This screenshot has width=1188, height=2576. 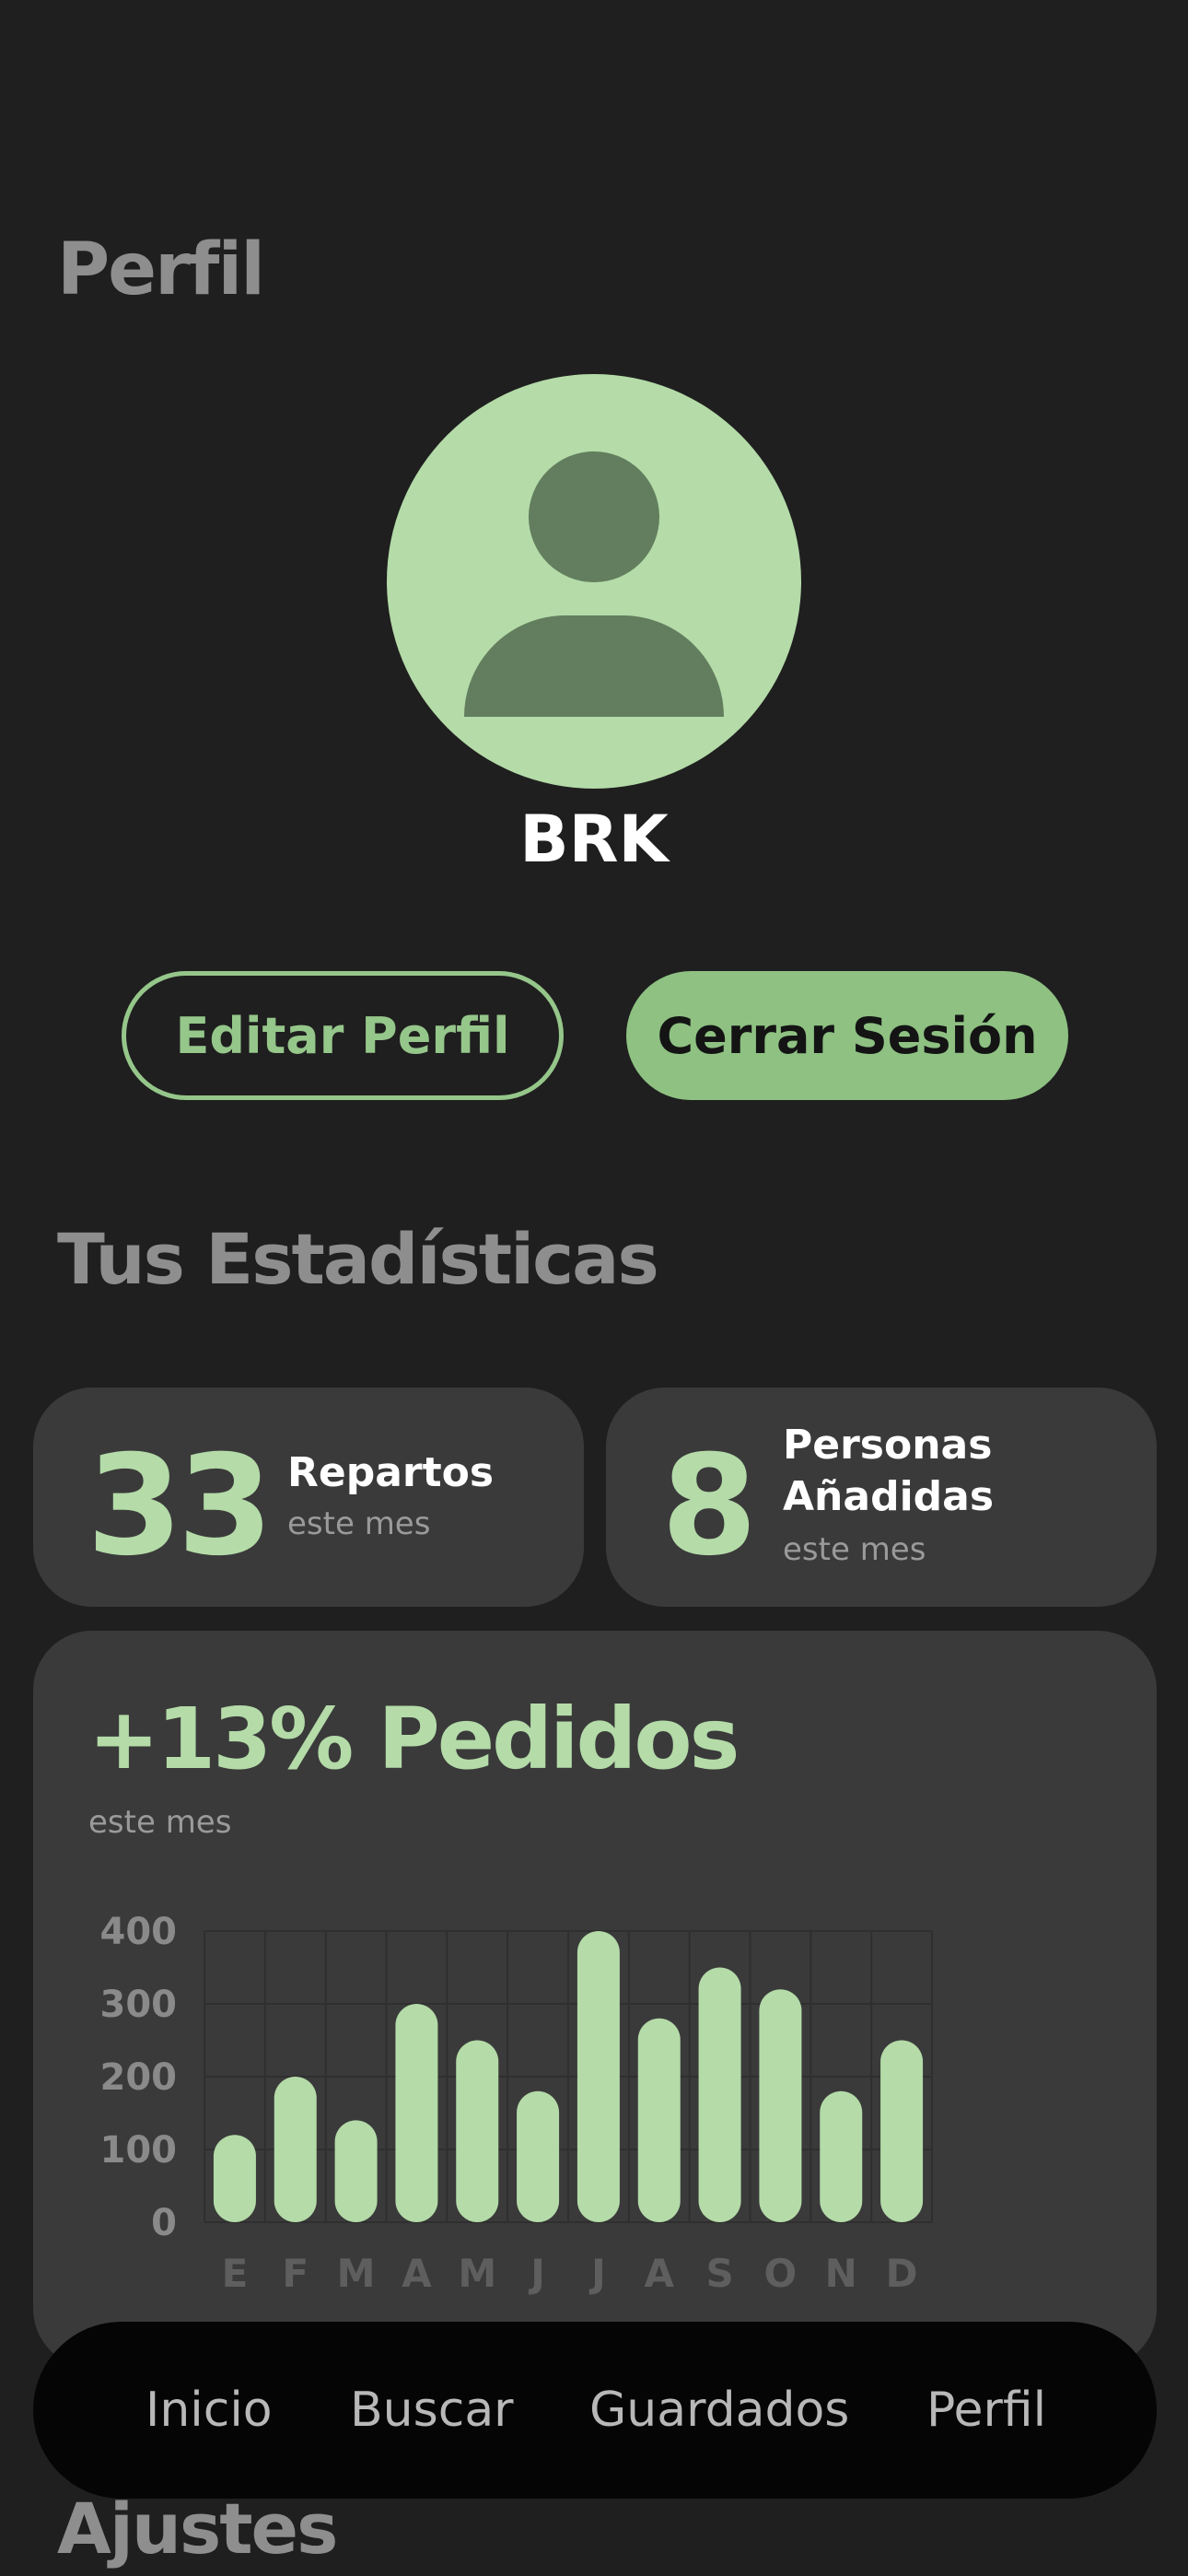 What do you see at coordinates (432, 2410) in the screenshot?
I see `nav-item-buscar: Buscar` at bounding box center [432, 2410].